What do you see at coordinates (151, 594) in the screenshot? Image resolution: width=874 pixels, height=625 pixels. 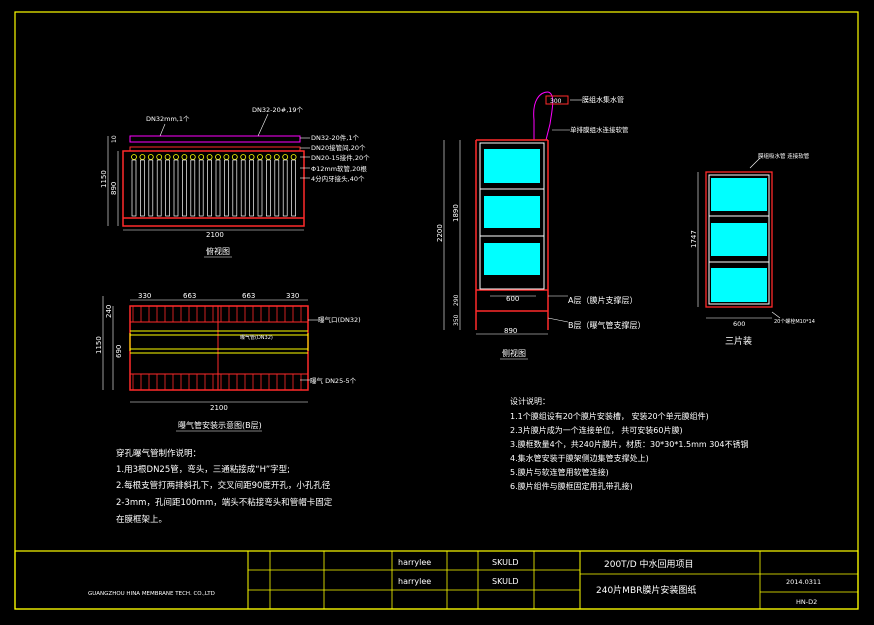 I see `tb-company: GUANGZHOU HINA MEMBRANE TECH. CO.,LTD` at bounding box center [151, 594].